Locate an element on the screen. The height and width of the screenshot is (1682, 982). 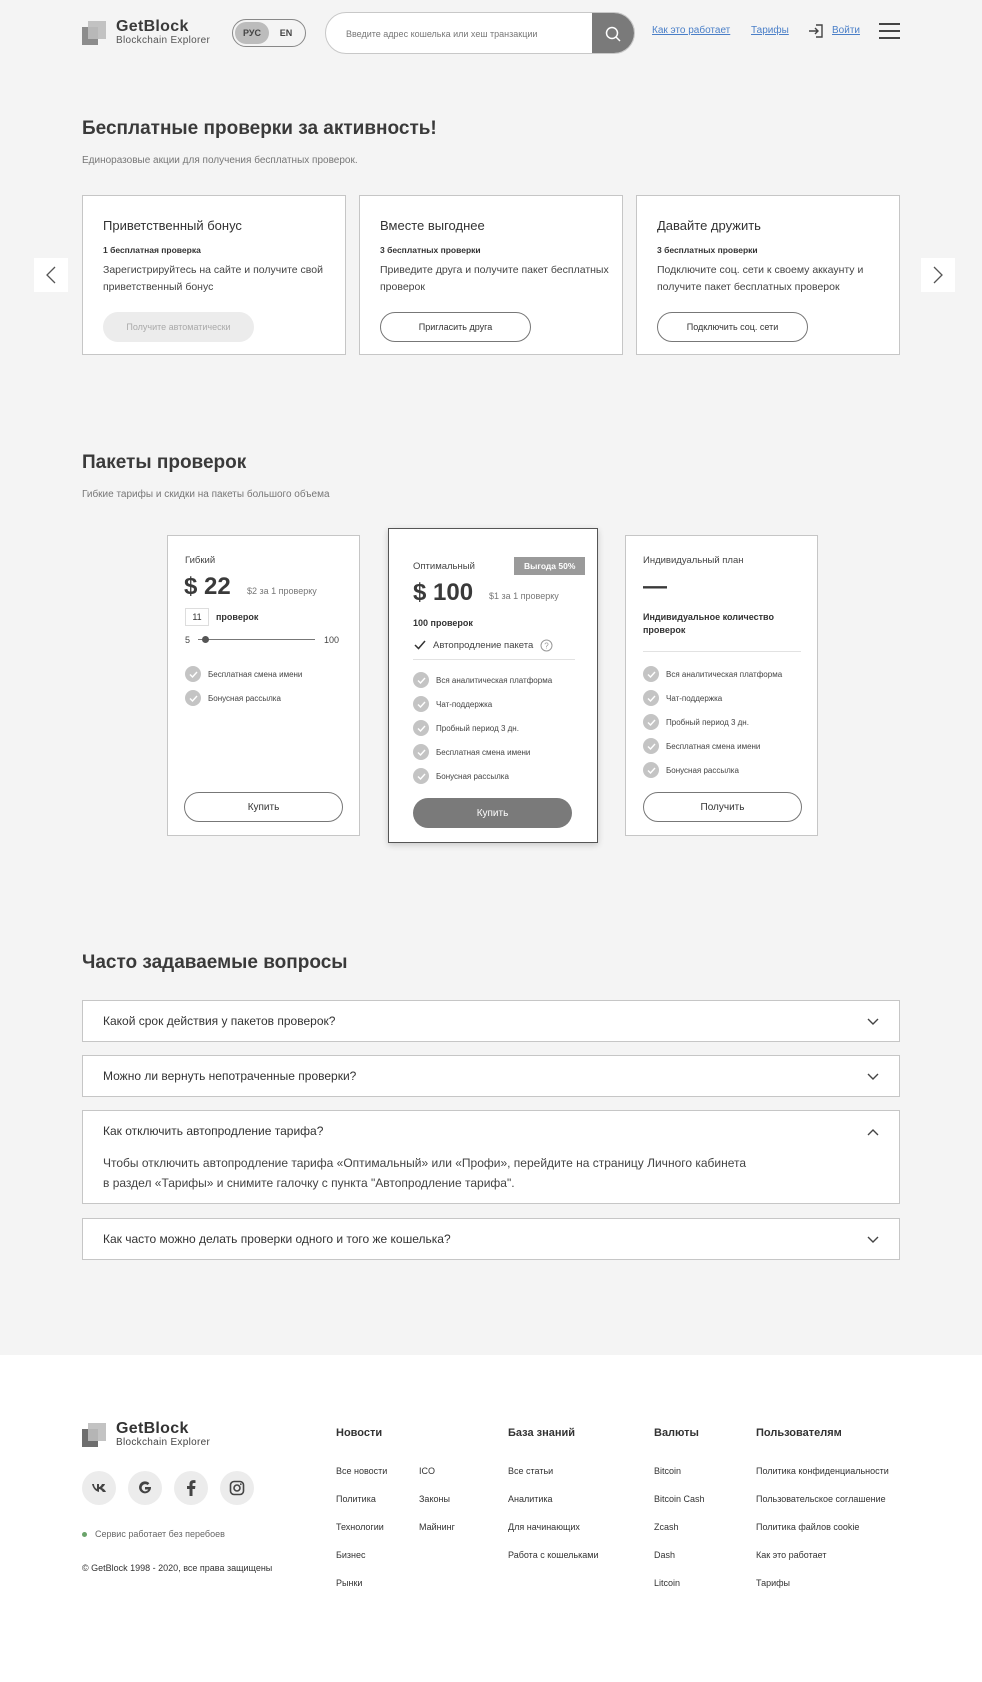
footer-link: Аналитика is located at coordinates (530, 1499).